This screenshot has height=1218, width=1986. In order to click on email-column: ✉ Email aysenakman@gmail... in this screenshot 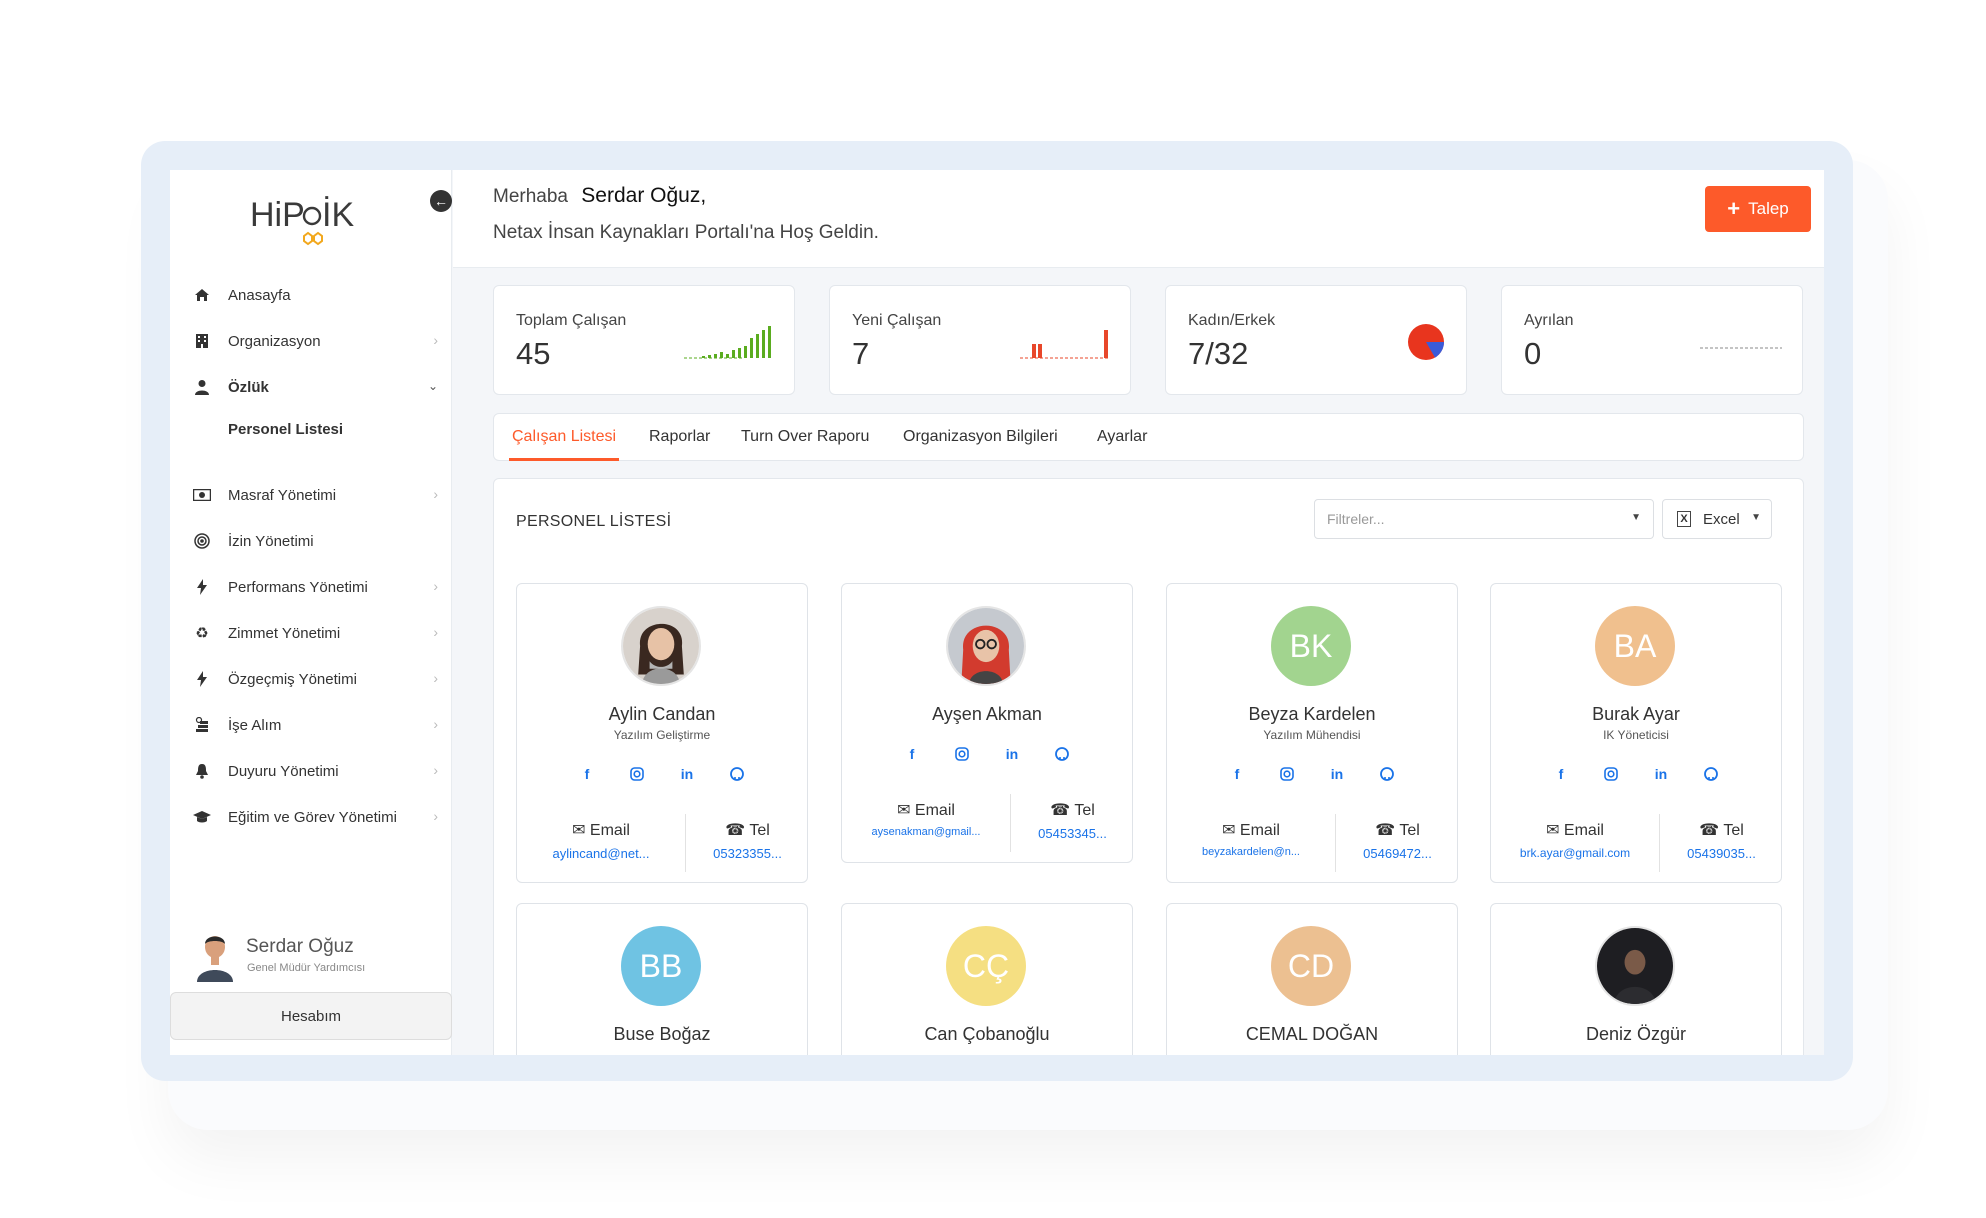, I will do `click(926, 823)`.